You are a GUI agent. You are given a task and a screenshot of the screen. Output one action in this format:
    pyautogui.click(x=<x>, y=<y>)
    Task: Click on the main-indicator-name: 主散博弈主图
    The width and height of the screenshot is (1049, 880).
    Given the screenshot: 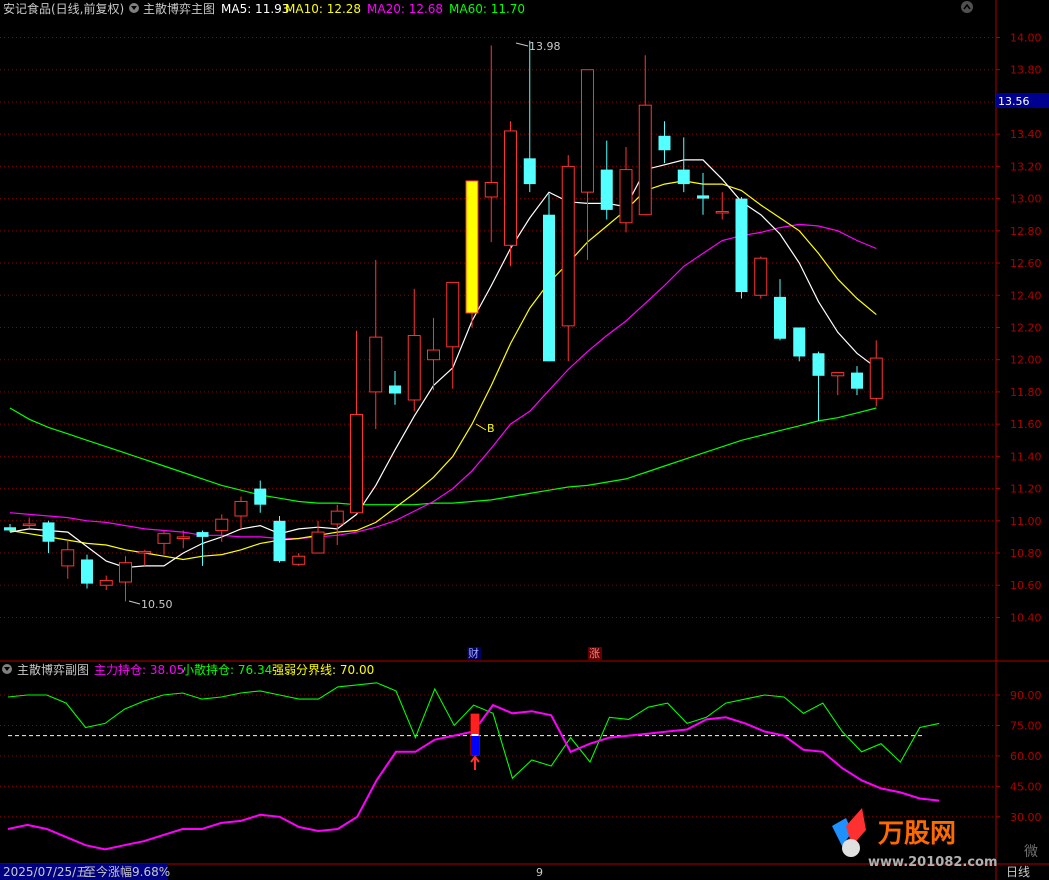 What is the action you would take?
    pyautogui.click(x=179, y=8)
    